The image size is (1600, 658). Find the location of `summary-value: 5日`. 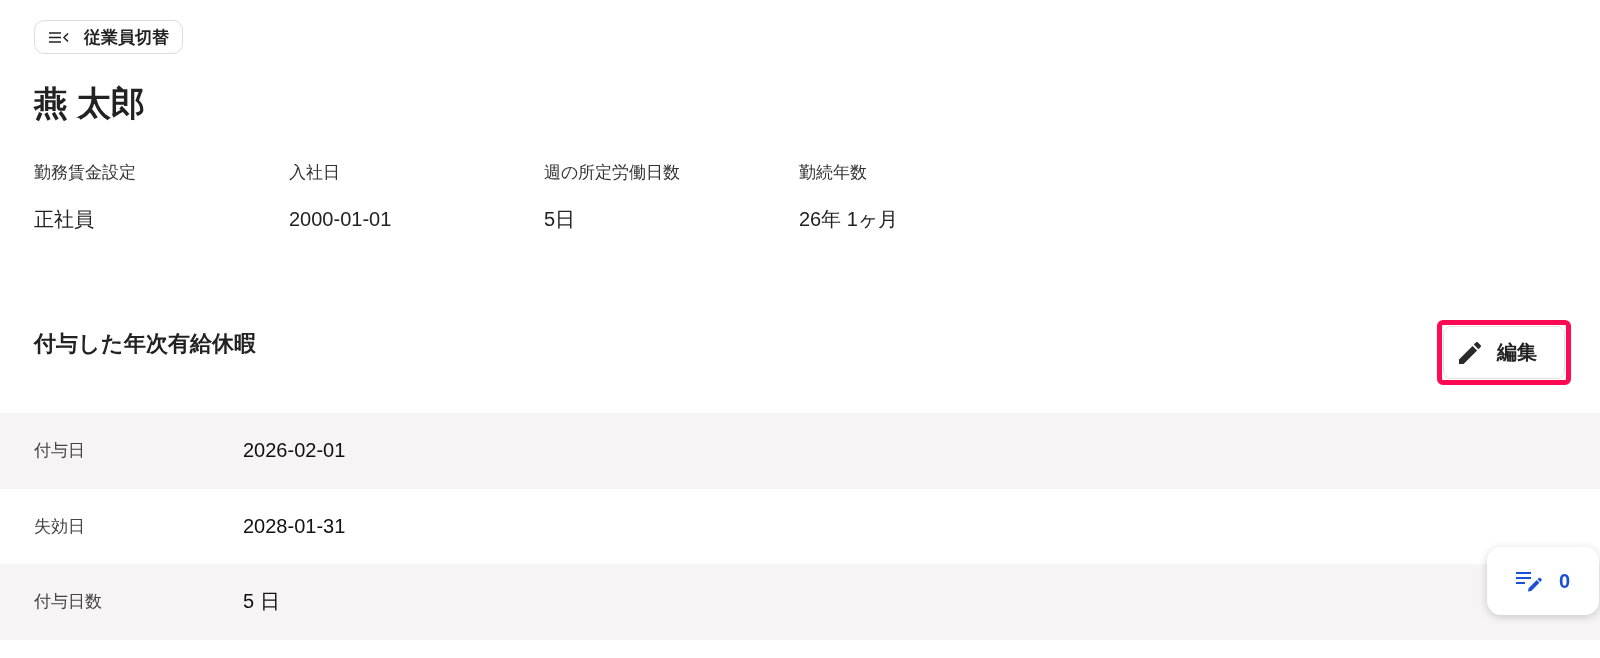

summary-value: 5日 is located at coordinates (560, 219).